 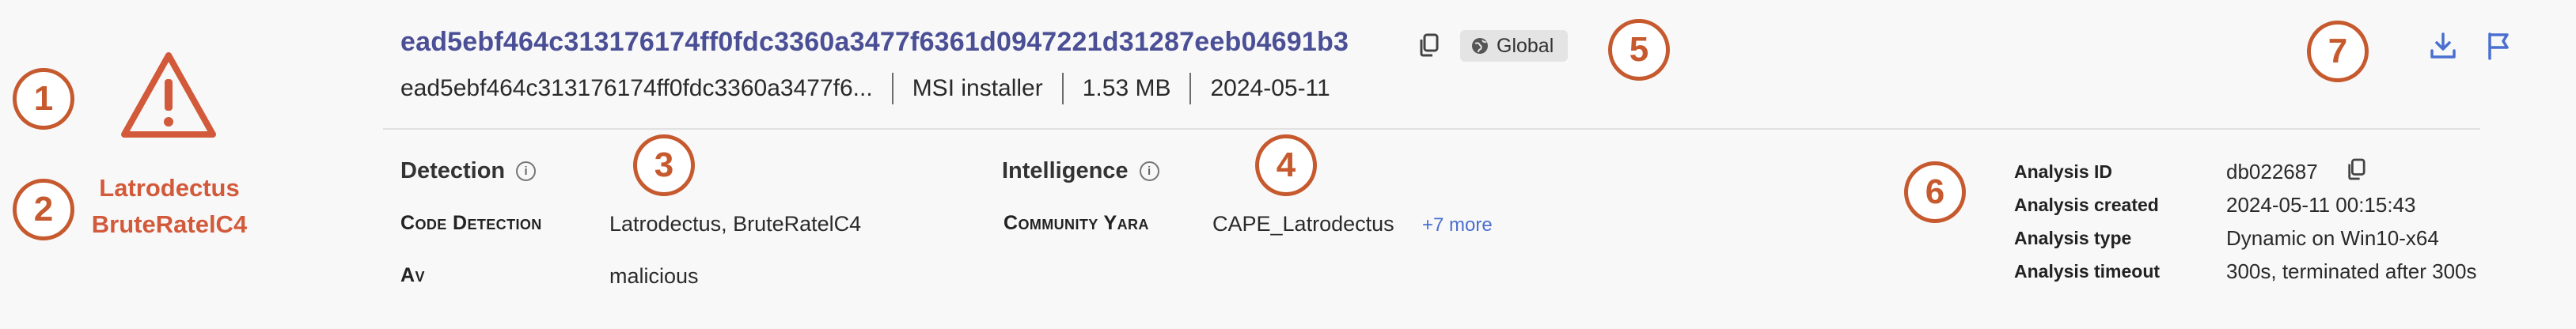 I want to click on analysis-timeout-value: 300s, terminated after 300s, so click(x=2351, y=271).